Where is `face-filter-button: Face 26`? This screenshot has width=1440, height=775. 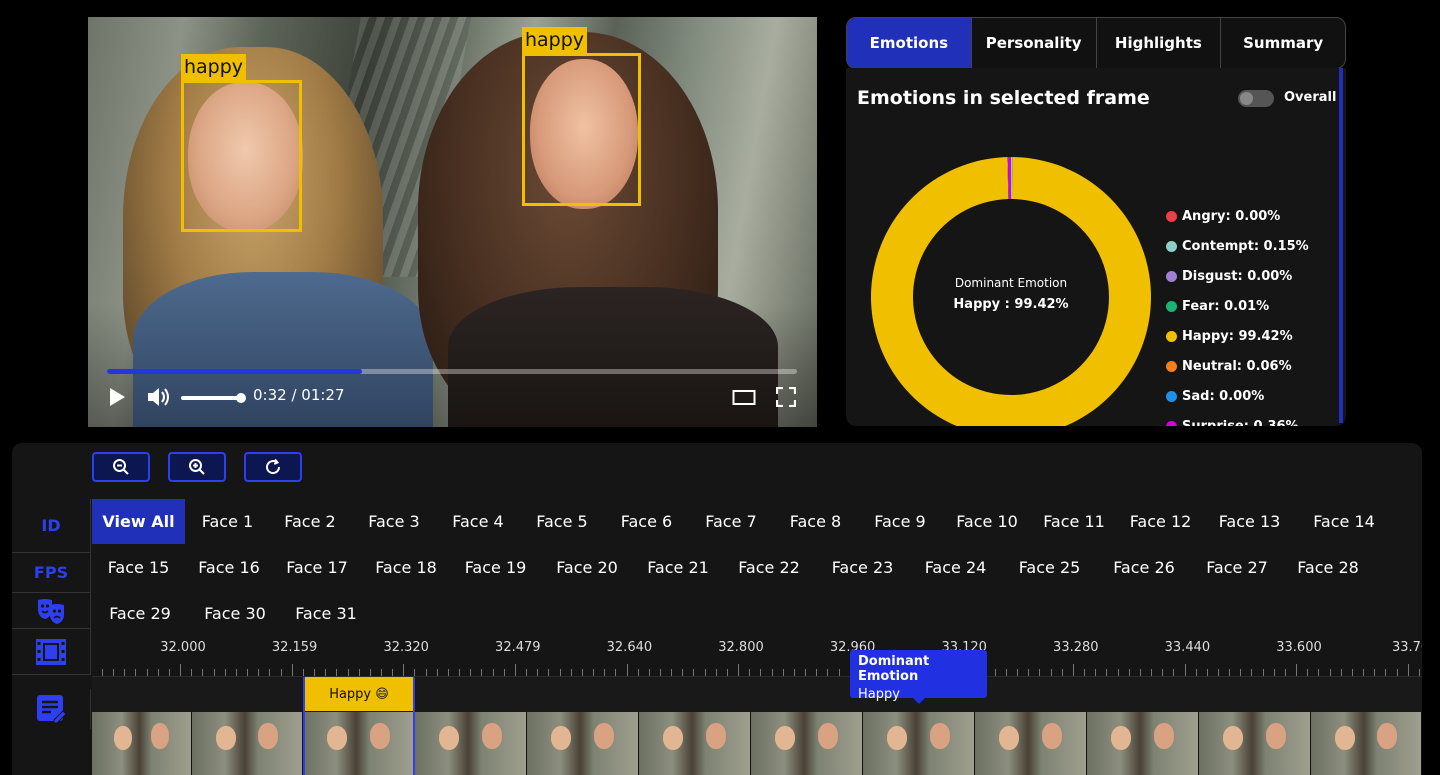 face-filter-button: Face 26 is located at coordinates (1144, 567).